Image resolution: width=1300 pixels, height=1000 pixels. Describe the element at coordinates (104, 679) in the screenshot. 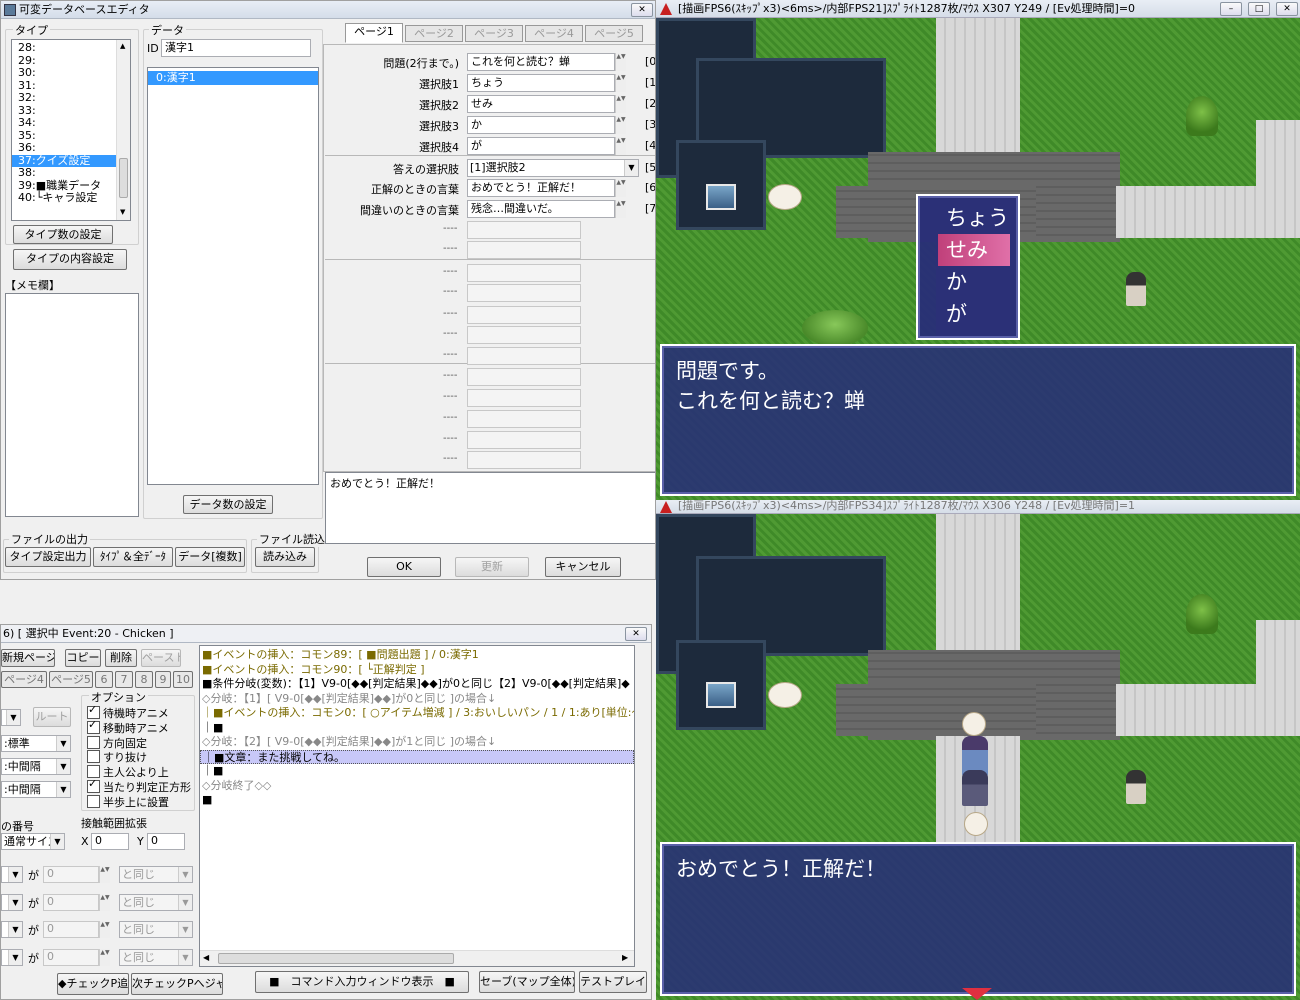

I see `event-page-tab: 6` at that location.